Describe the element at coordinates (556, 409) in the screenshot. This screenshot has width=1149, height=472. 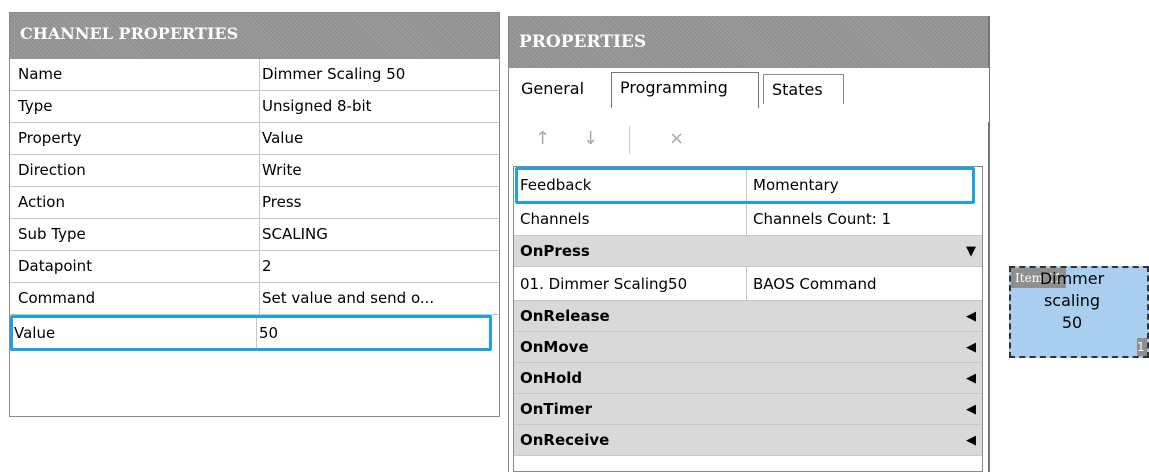
I see `group-label: OnTimer` at that location.